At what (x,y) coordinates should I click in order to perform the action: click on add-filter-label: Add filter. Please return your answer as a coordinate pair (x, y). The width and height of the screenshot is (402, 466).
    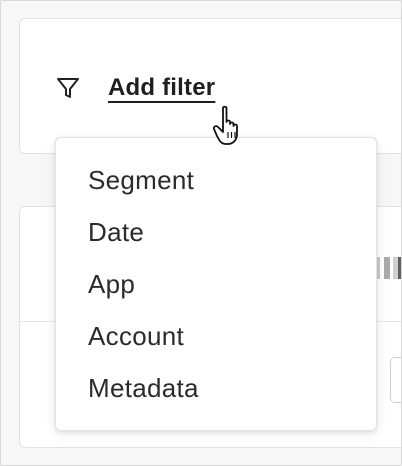
    Looking at the image, I should click on (161, 88).